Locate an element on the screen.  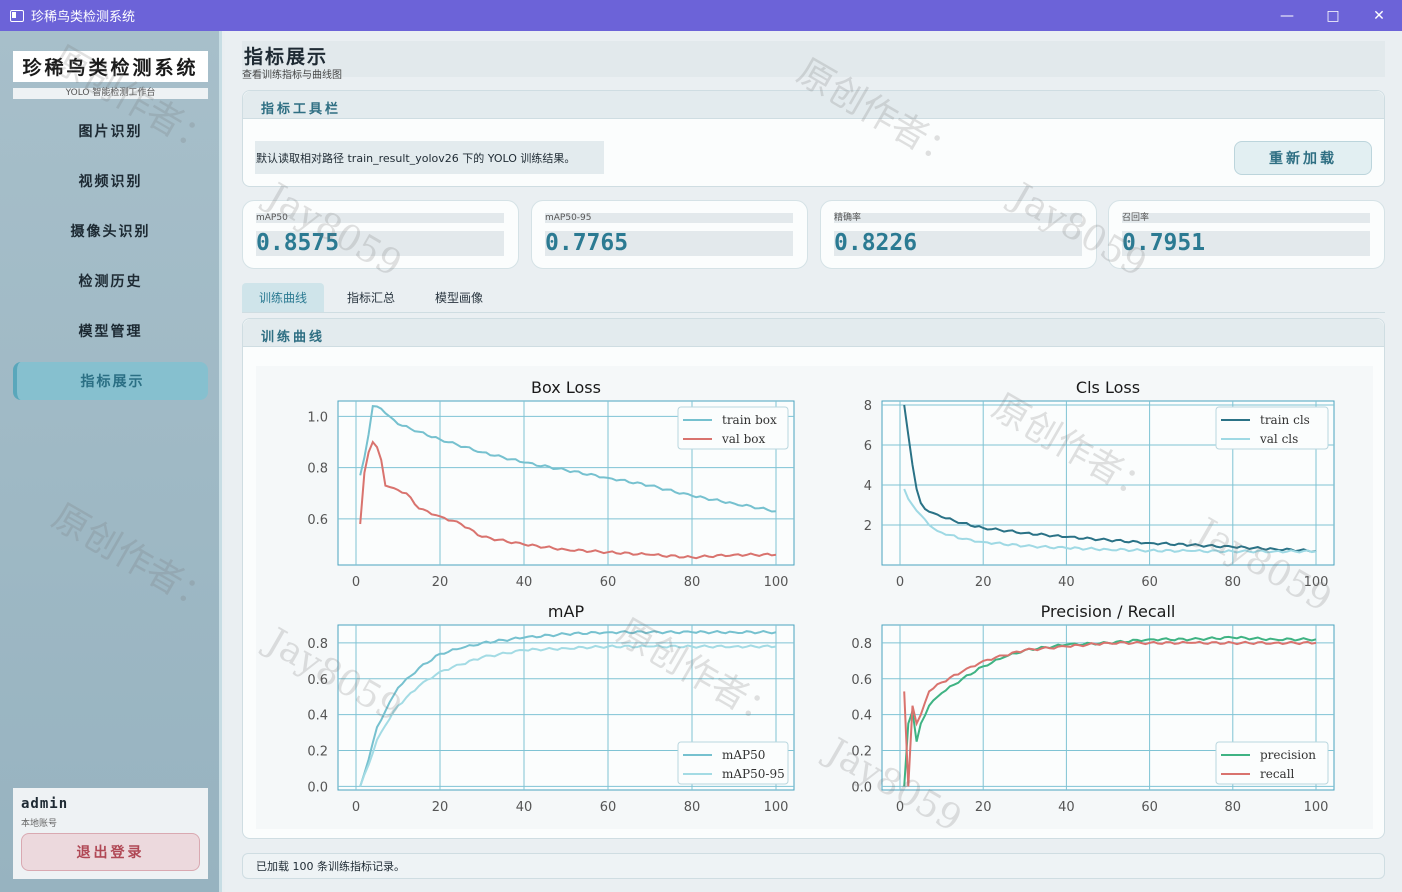
minimize-icon: — is located at coordinates (1287, 15).